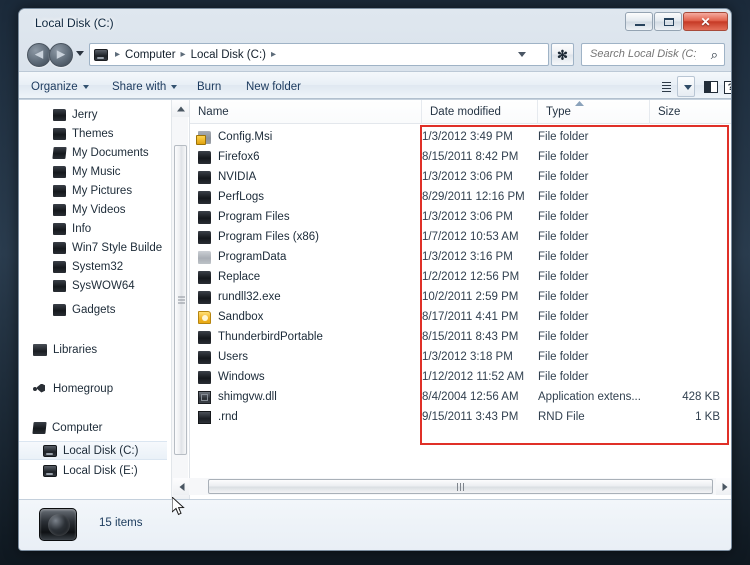 The width and height of the screenshot is (750, 565). I want to click on table-row: Firefox6 8/15/2011 8:42 PM File folder, so click(460, 157).